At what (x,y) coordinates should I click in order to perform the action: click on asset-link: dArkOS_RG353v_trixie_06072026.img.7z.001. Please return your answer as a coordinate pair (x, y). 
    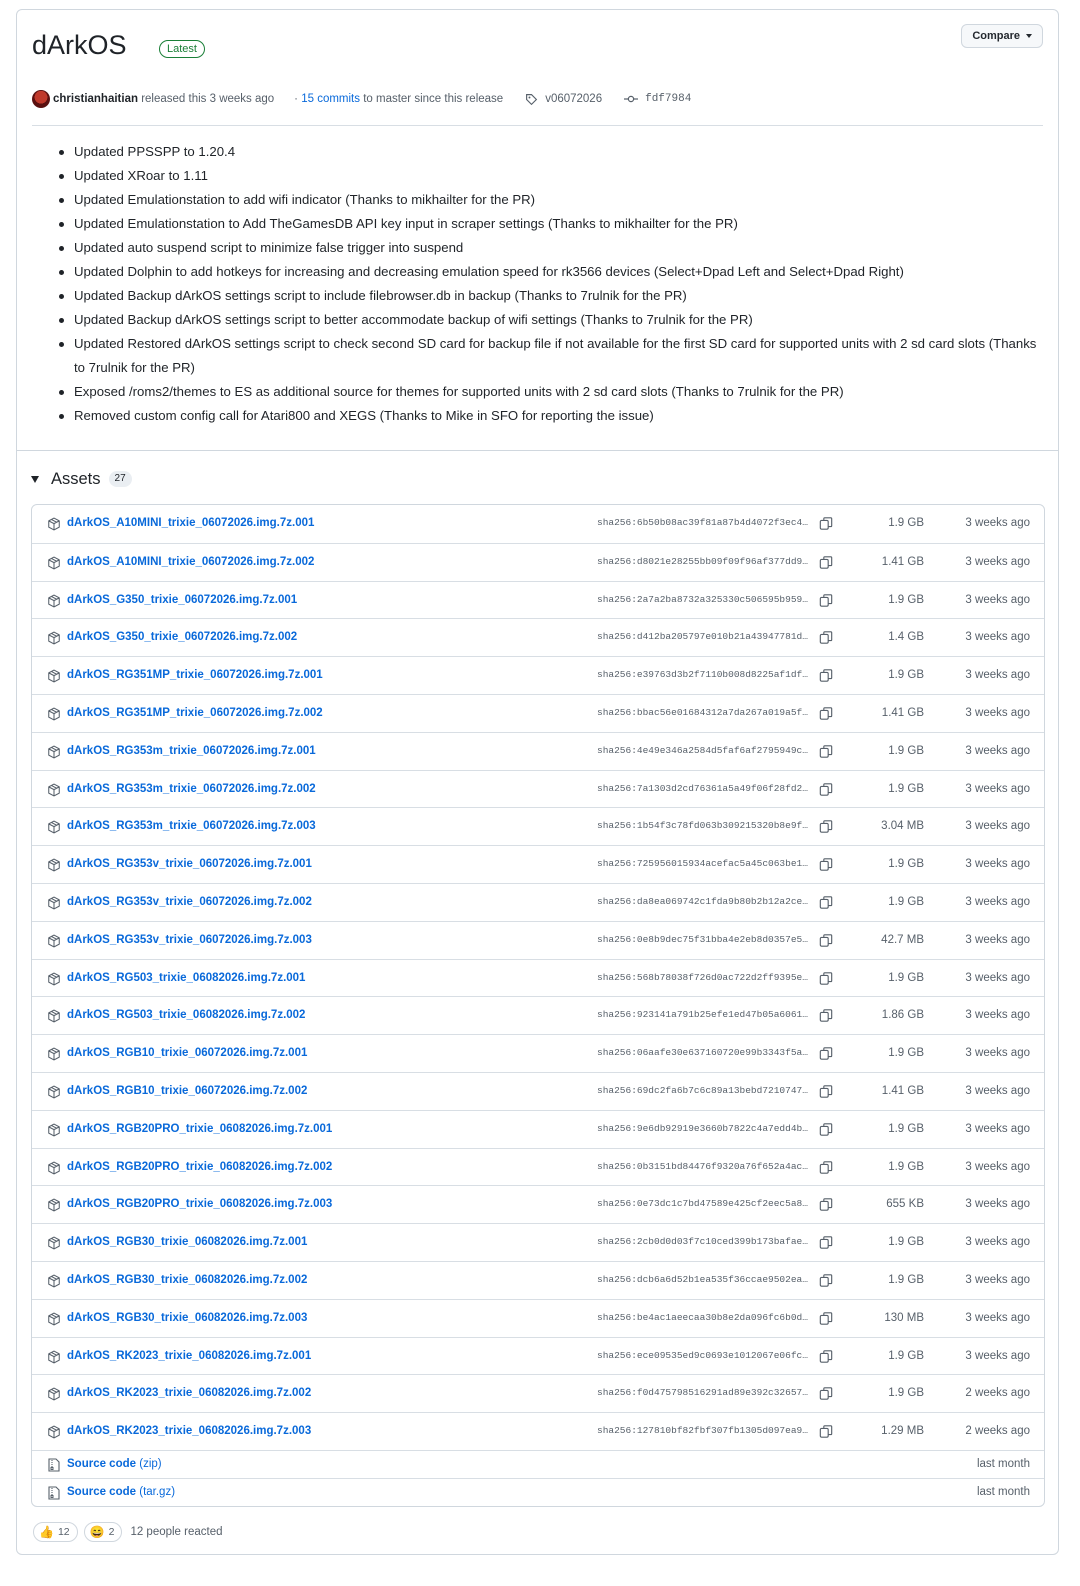
    Looking at the image, I should click on (189, 864).